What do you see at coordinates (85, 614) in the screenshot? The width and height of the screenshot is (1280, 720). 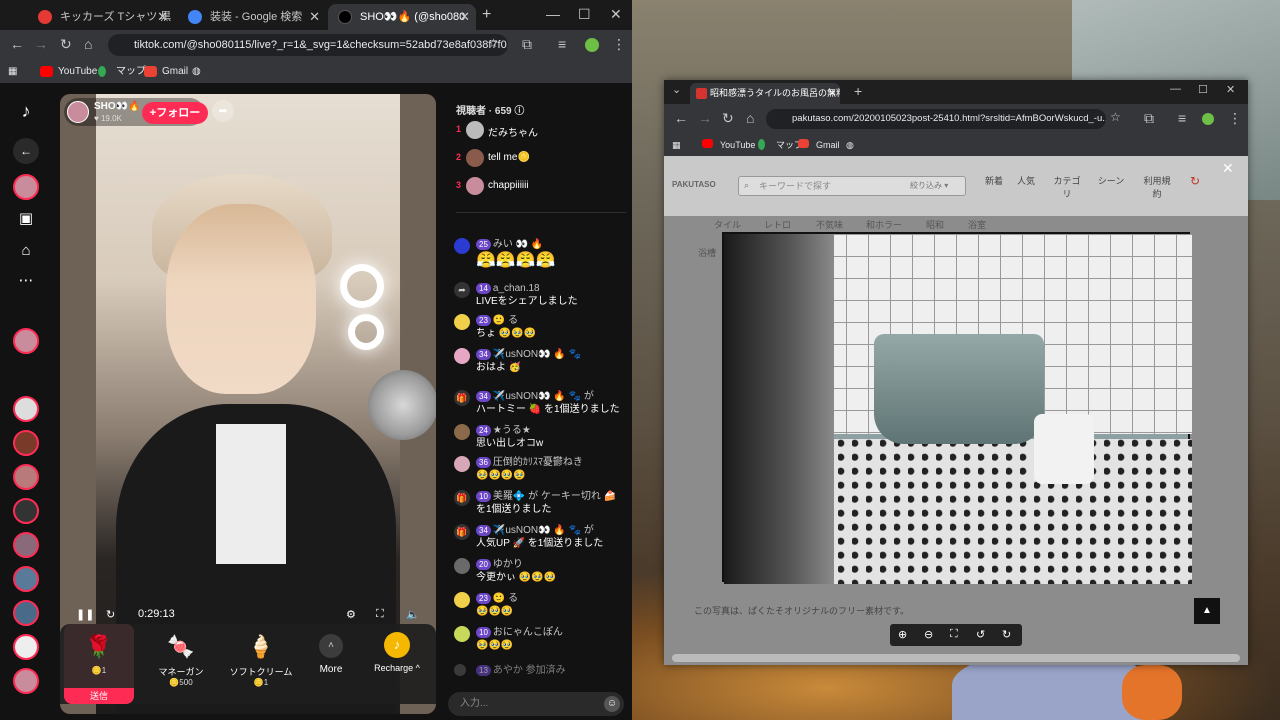 I see `pause-icon: ❚❚` at bounding box center [85, 614].